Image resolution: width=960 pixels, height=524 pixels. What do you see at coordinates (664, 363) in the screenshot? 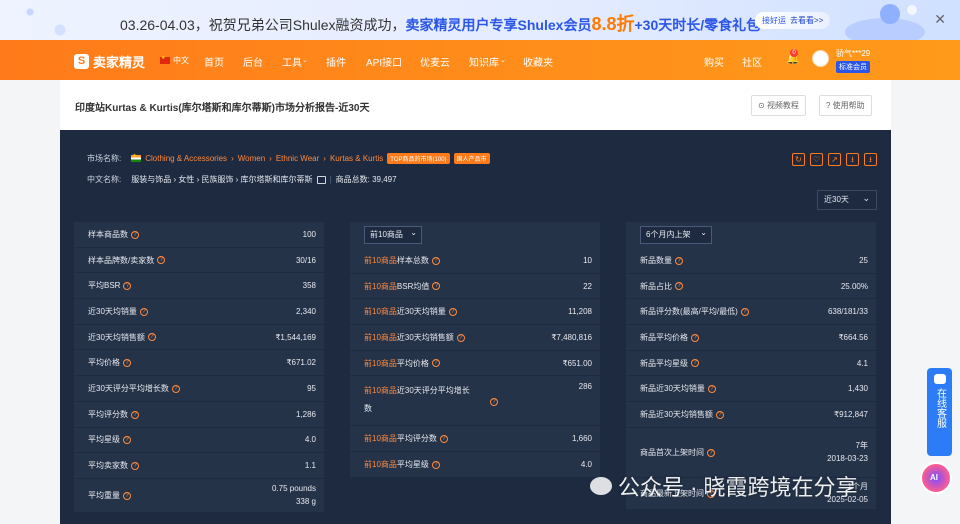
I see `stat-label: 新品平均星级` at bounding box center [664, 363].